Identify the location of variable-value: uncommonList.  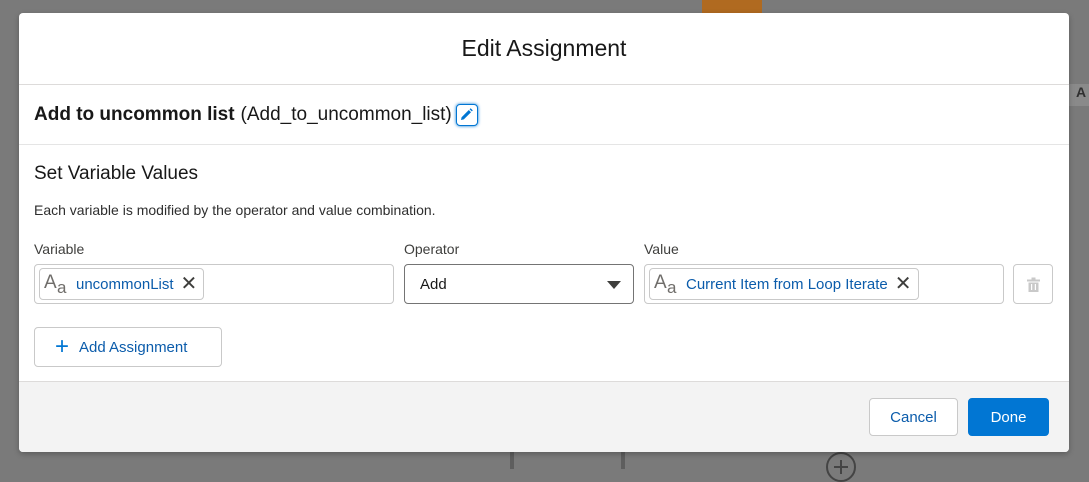
(125, 284).